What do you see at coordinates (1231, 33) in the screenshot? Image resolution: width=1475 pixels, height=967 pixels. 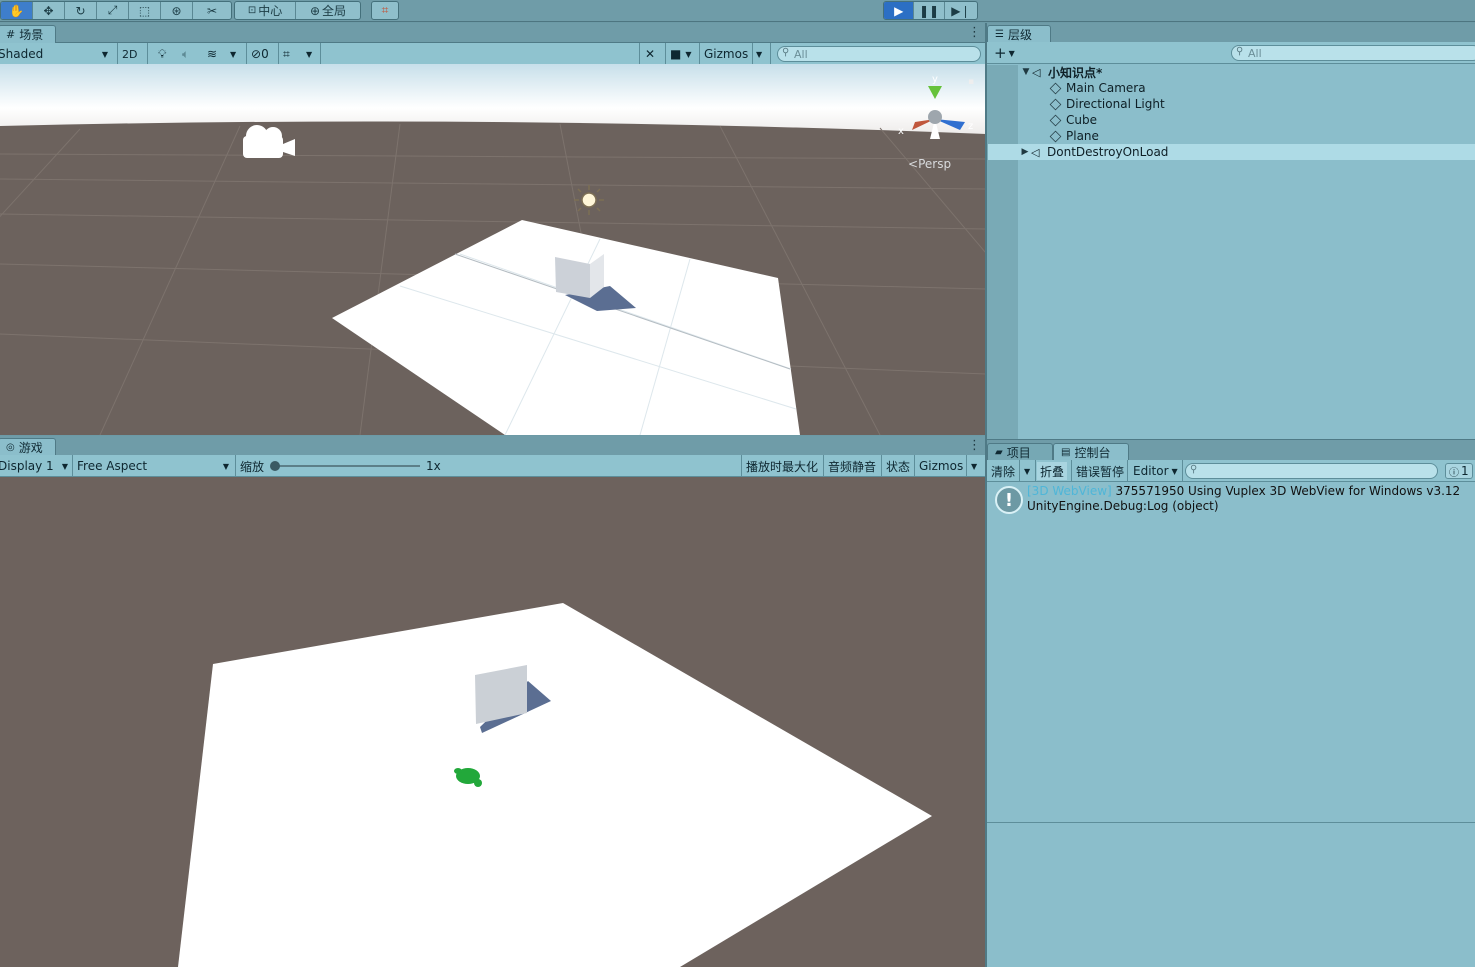 I see `hierarchy-tabbar: ☰ 层级` at bounding box center [1231, 33].